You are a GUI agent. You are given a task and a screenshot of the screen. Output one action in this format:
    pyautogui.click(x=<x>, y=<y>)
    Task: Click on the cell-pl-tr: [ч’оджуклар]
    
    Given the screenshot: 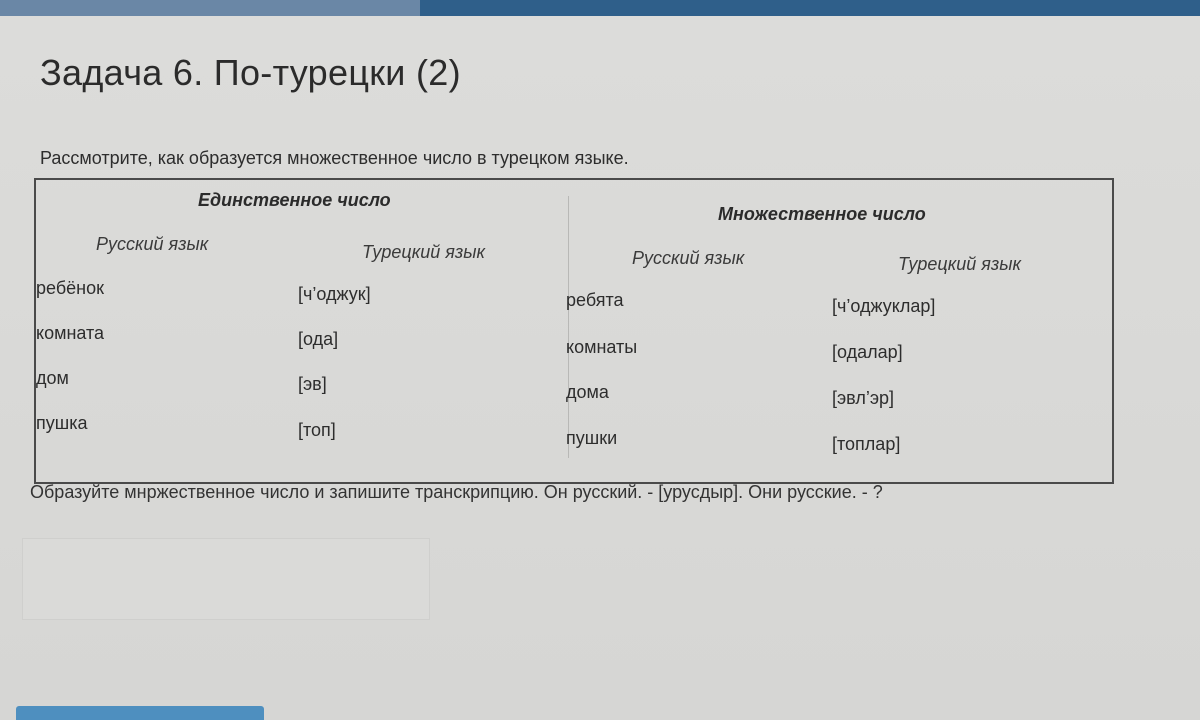 What is the action you would take?
    pyautogui.click(x=884, y=306)
    